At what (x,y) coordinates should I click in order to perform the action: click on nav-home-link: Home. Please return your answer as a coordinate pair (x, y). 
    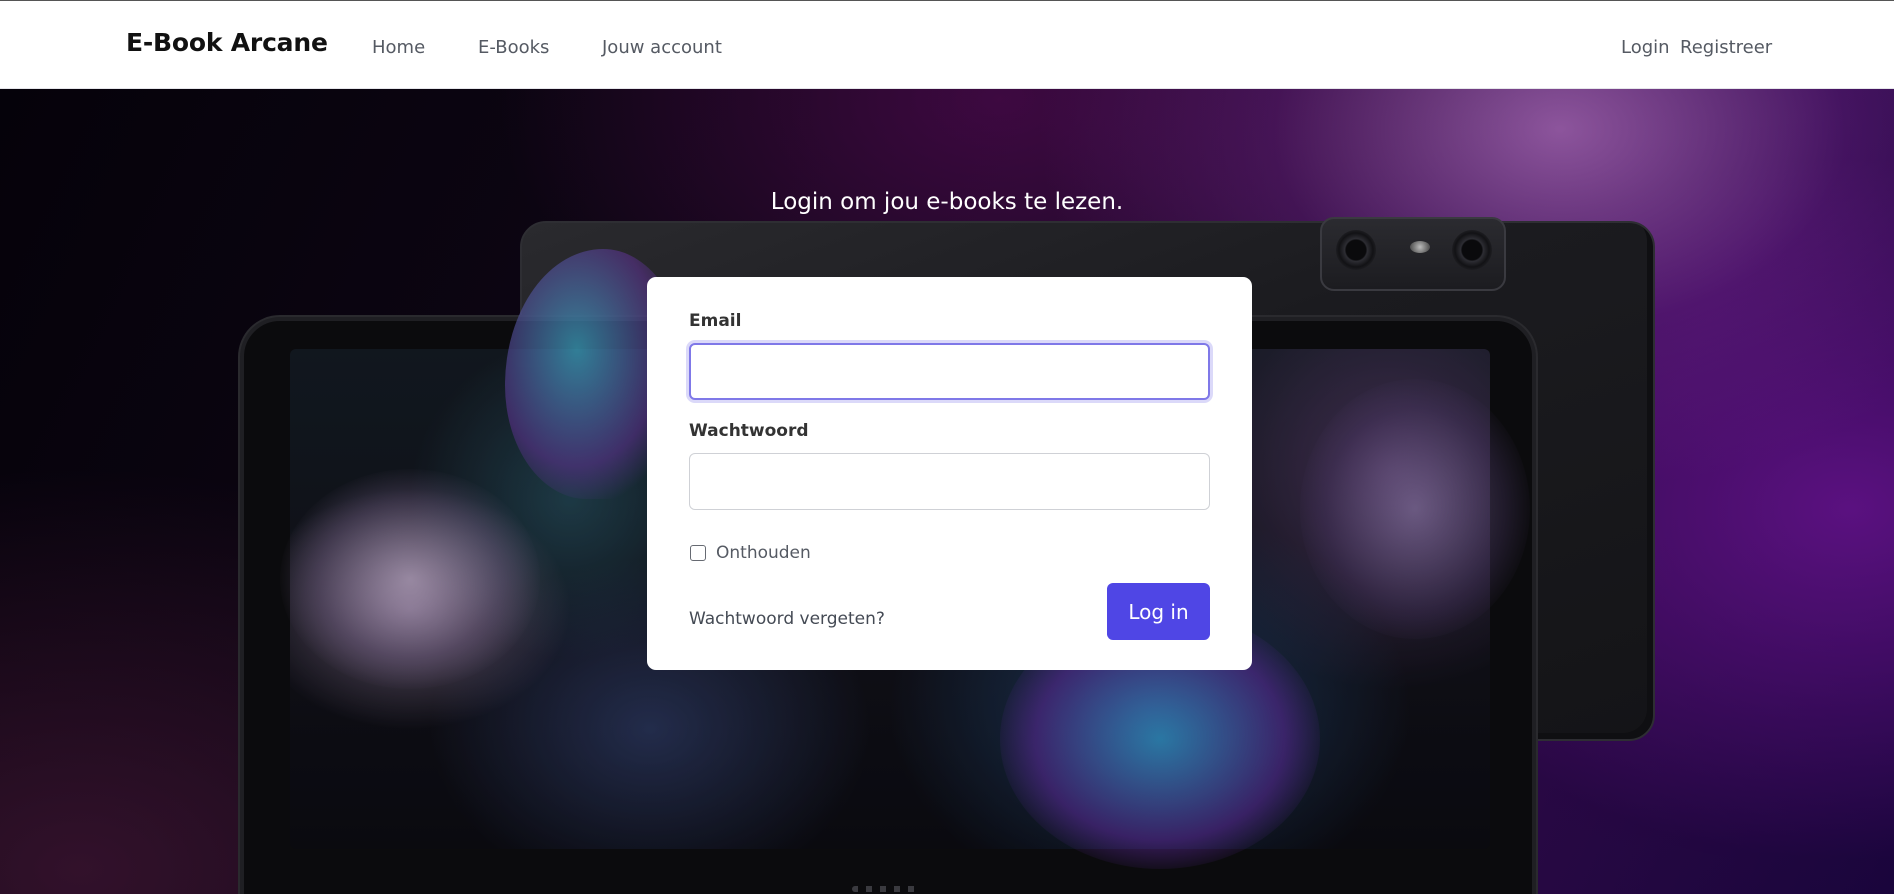
    Looking at the image, I should click on (398, 47).